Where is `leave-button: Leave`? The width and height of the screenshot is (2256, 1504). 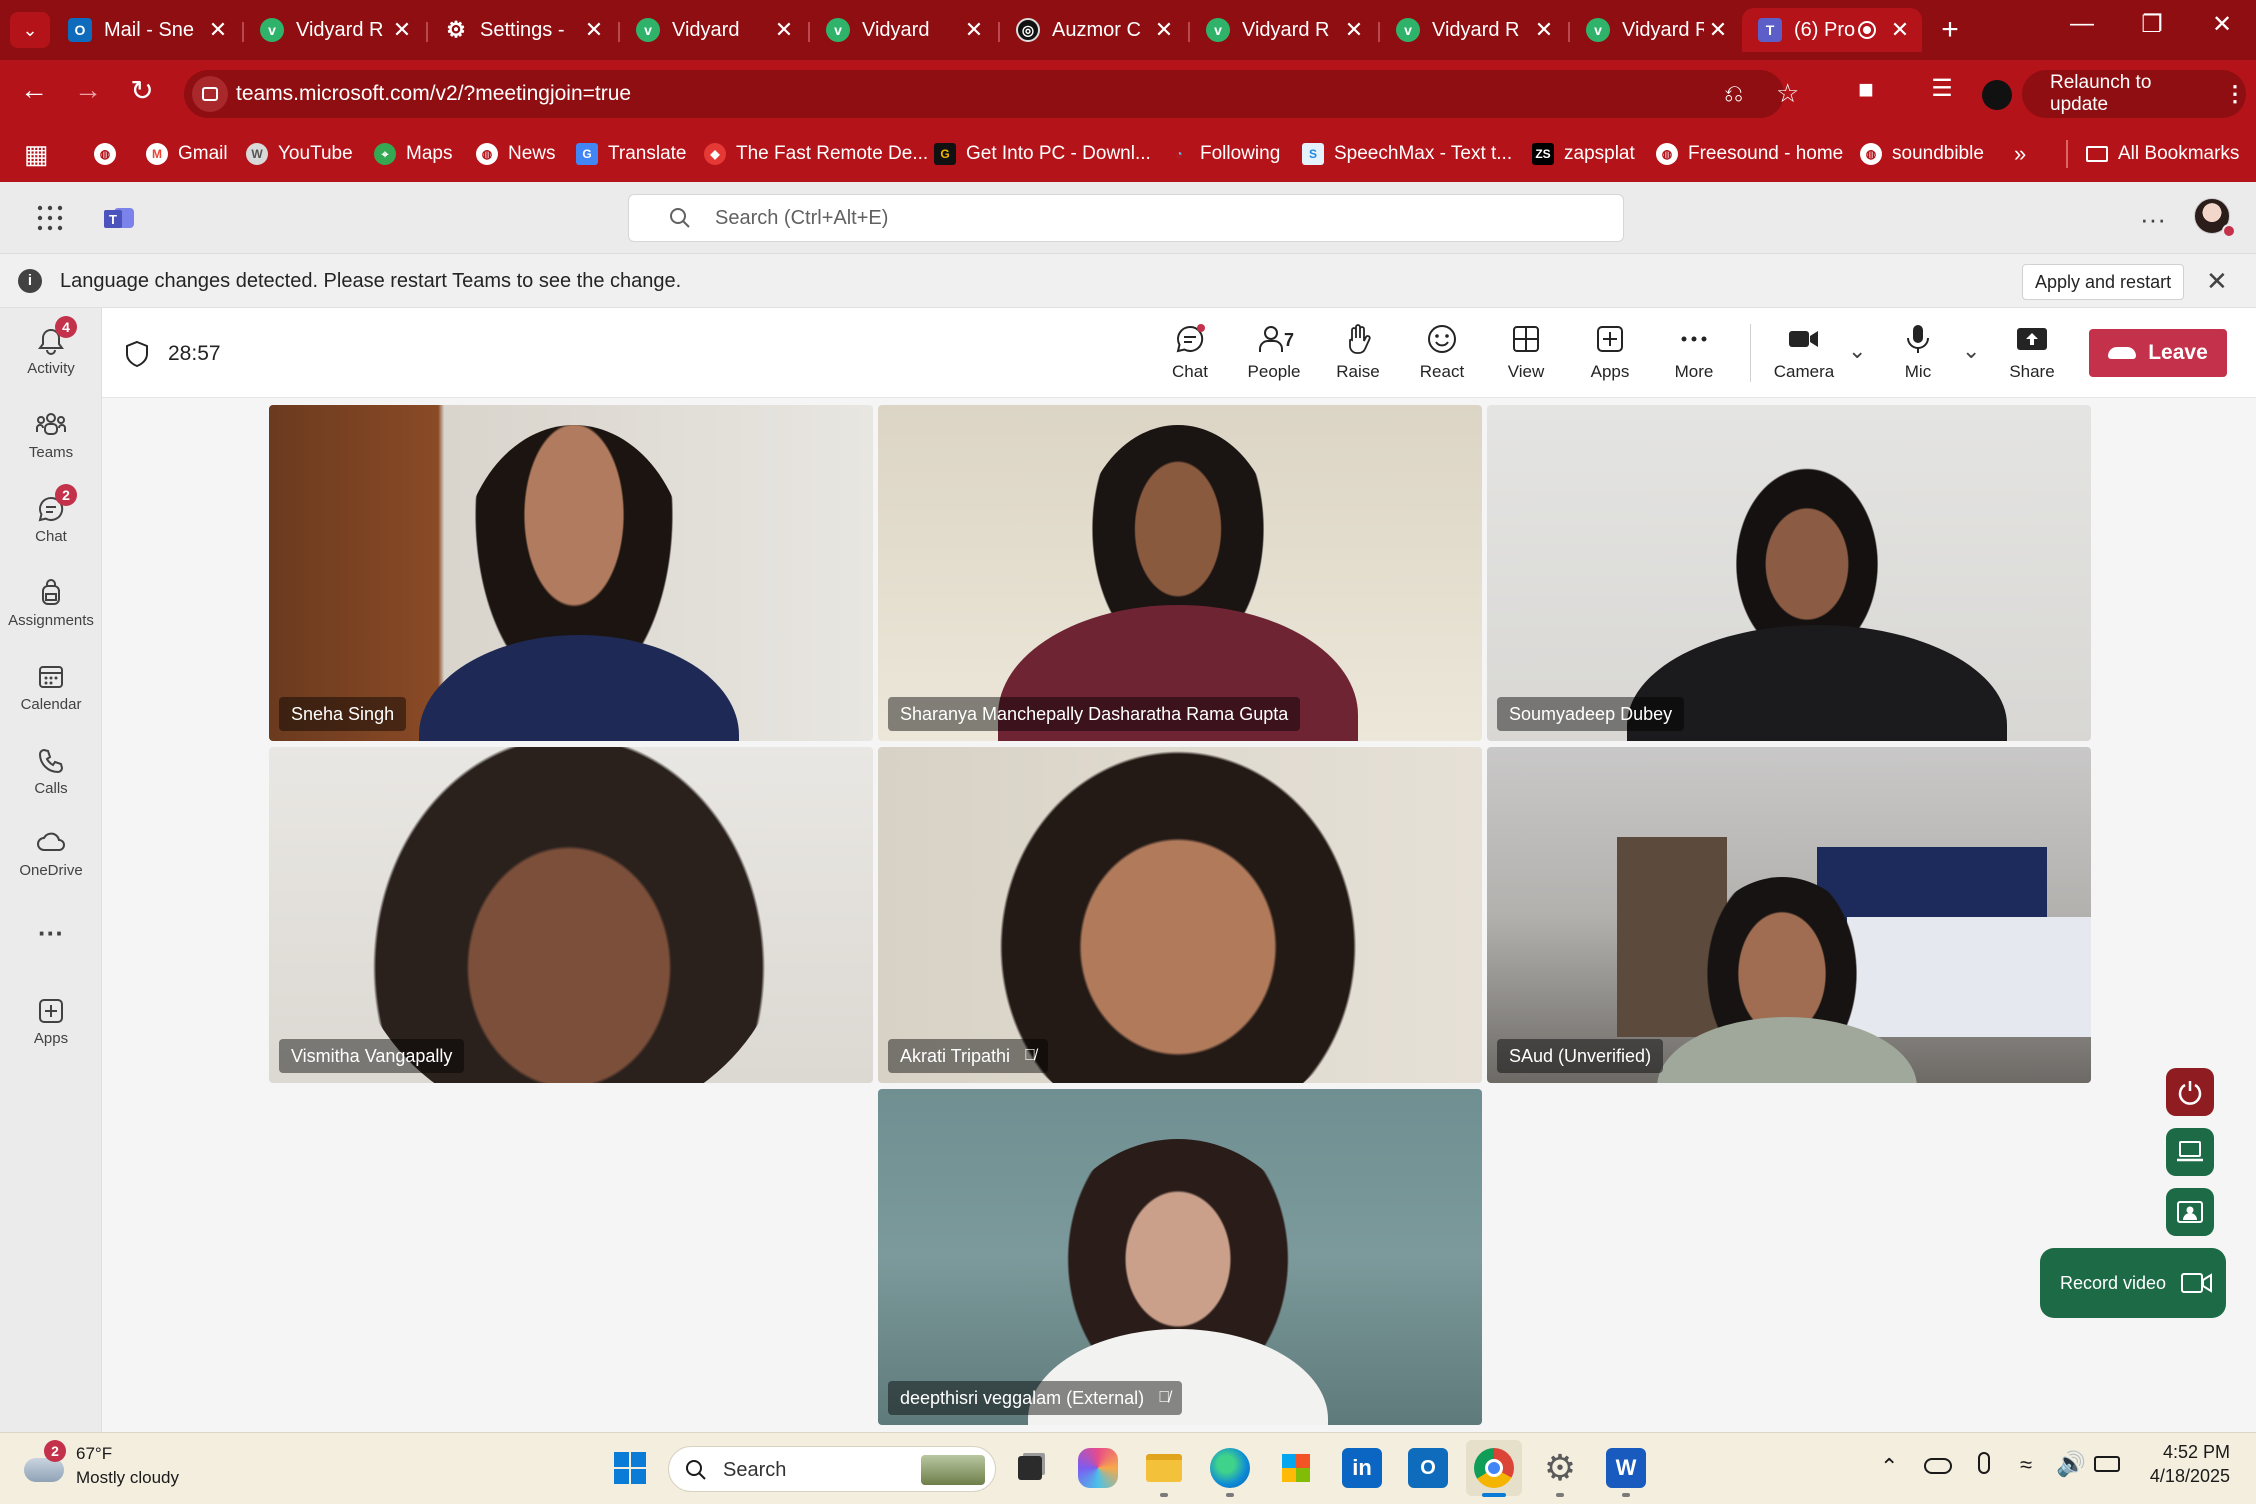 leave-button: Leave is located at coordinates (2158, 353).